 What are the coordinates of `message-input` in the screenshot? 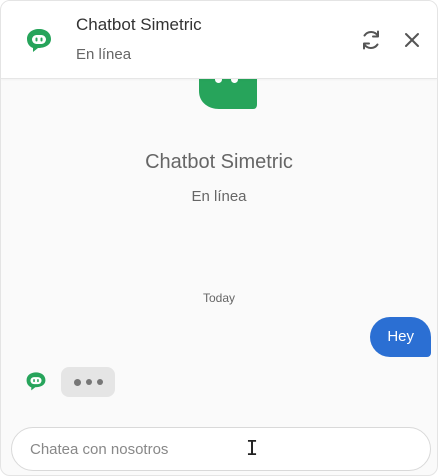 It's located at (221, 449).